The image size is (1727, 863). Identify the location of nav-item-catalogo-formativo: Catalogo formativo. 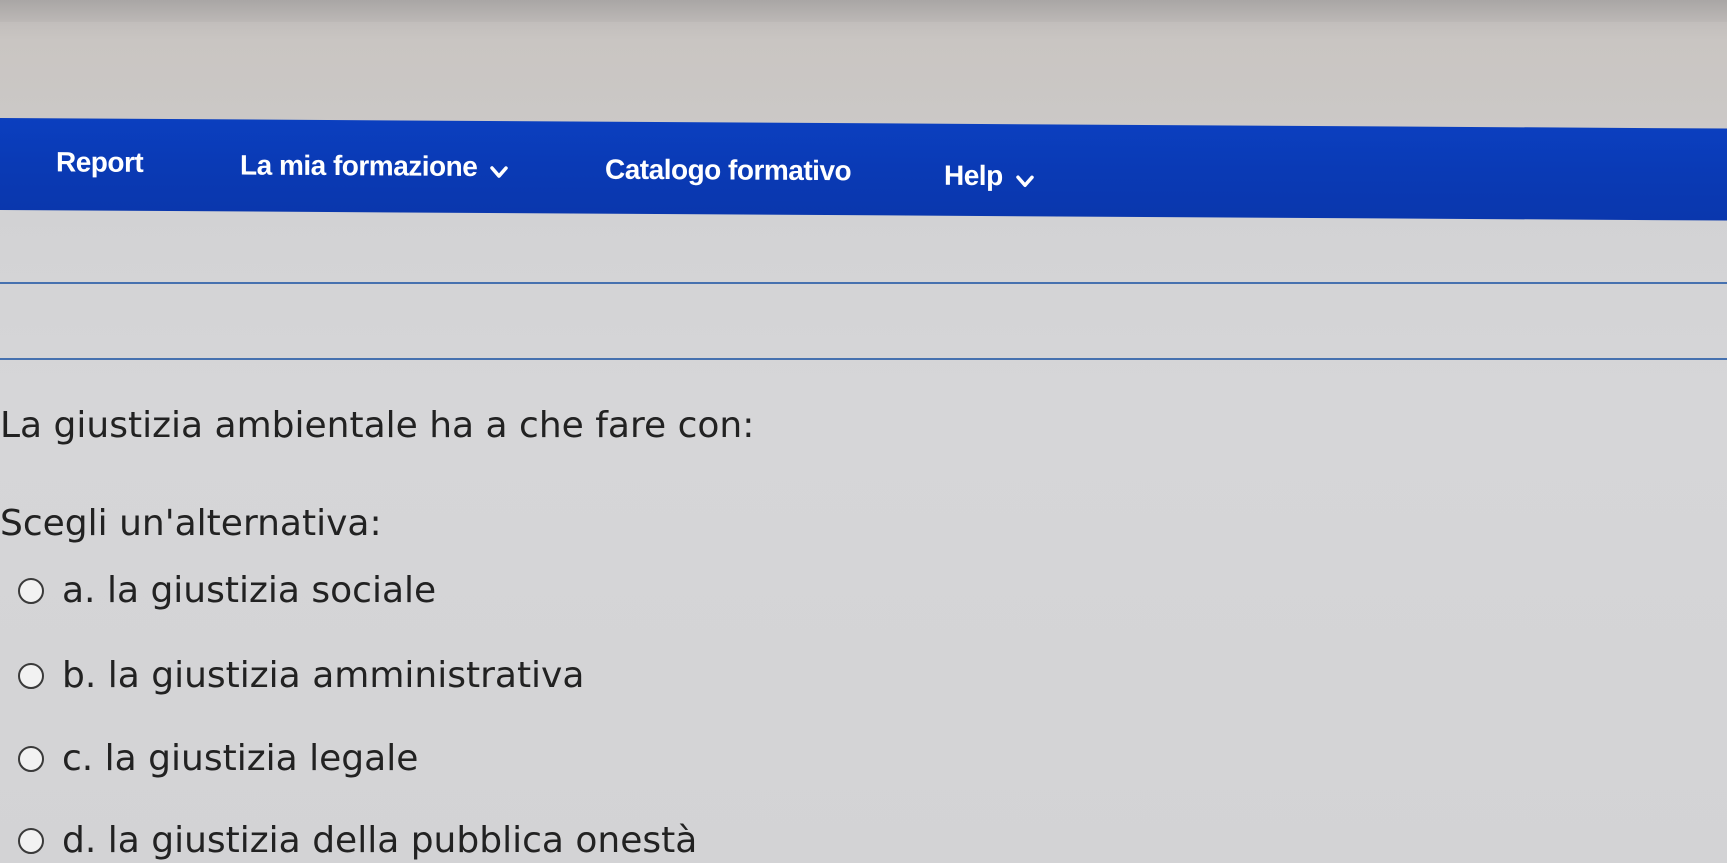
(728, 171).